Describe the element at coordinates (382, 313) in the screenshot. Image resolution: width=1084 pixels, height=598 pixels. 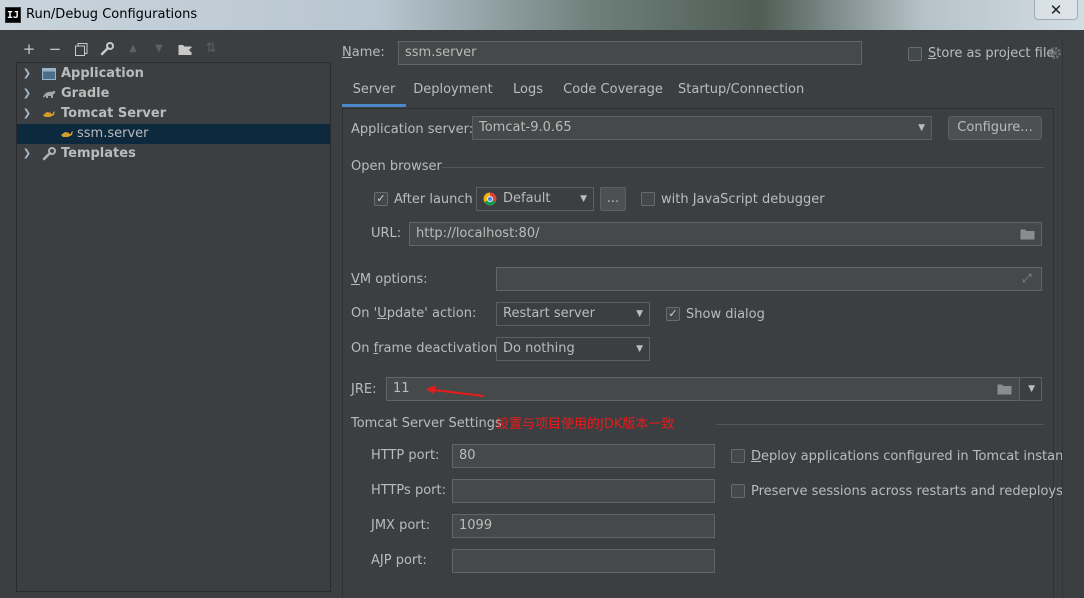
I see `on-update-mnemonic: U` at that location.